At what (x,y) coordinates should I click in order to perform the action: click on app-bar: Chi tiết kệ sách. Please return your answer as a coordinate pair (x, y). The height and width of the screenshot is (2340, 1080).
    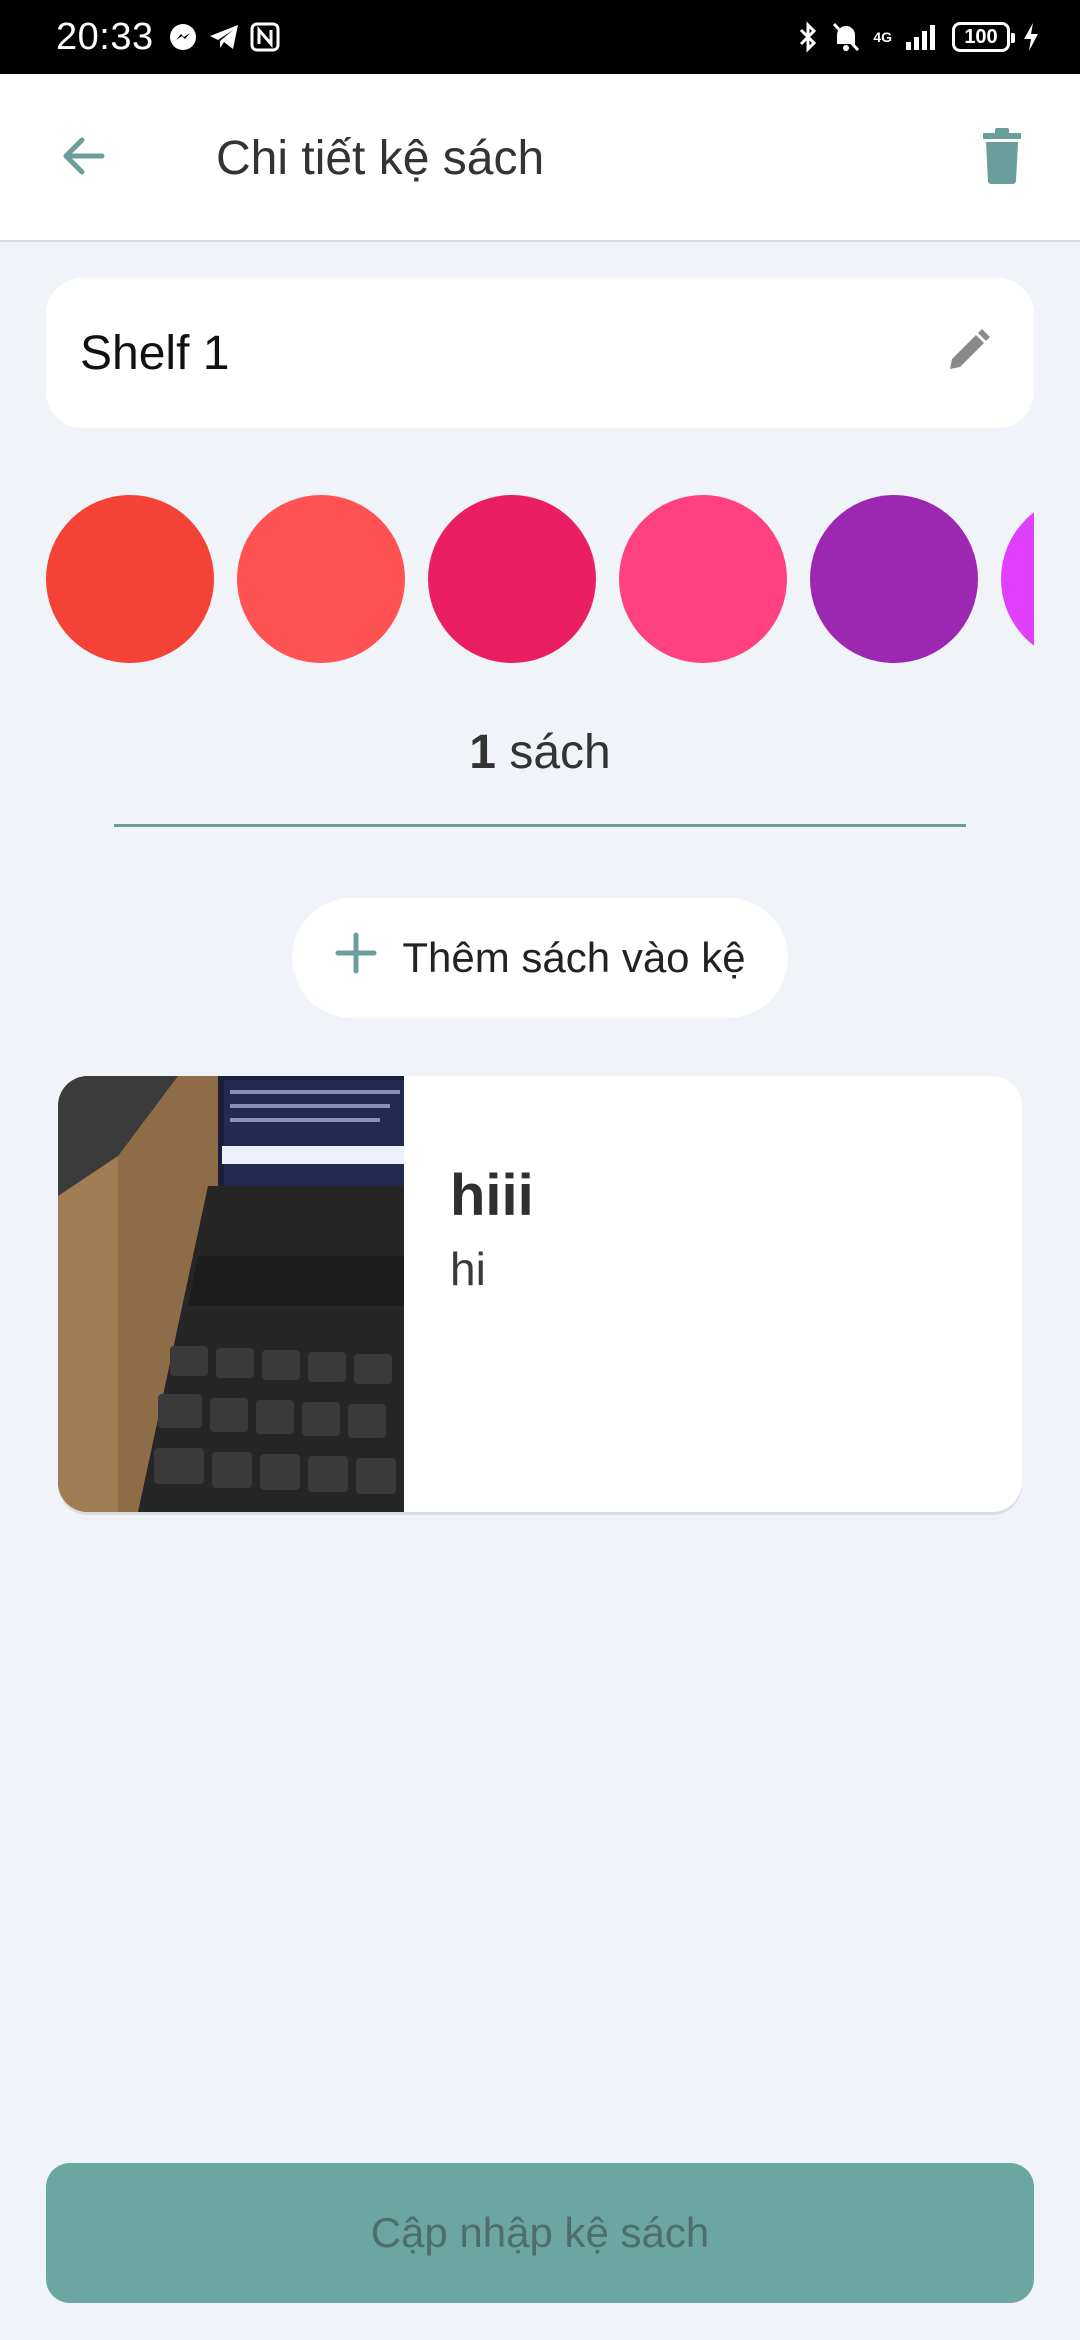
    Looking at the image, I should click on (540, 158).